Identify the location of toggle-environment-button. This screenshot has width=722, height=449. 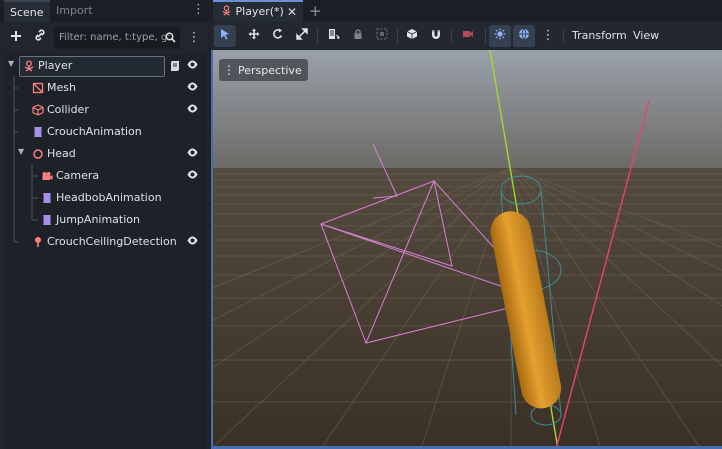
(524, 36).